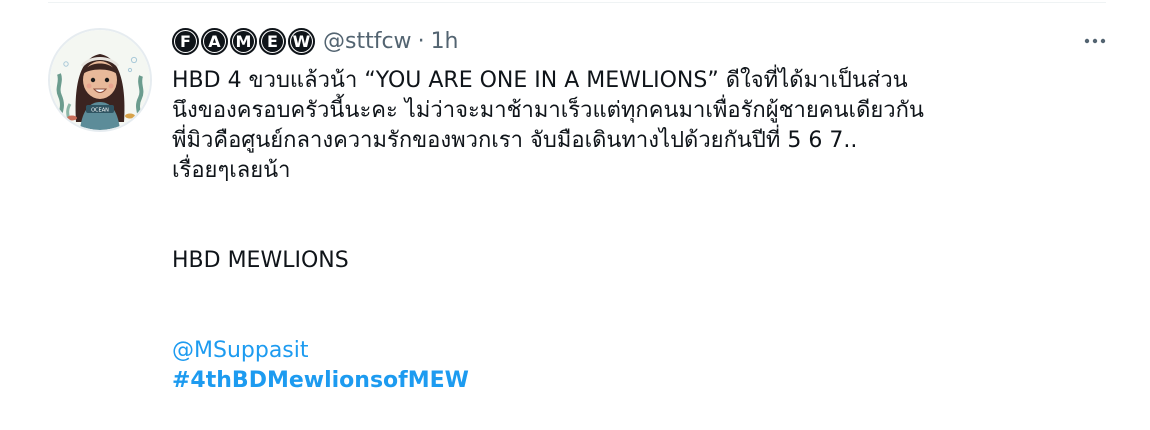 This screenshot has height=430, width=1150. Describe the element at coordinates (301, 41) in the screenshot. I see `display-name-letter: W` at that location.